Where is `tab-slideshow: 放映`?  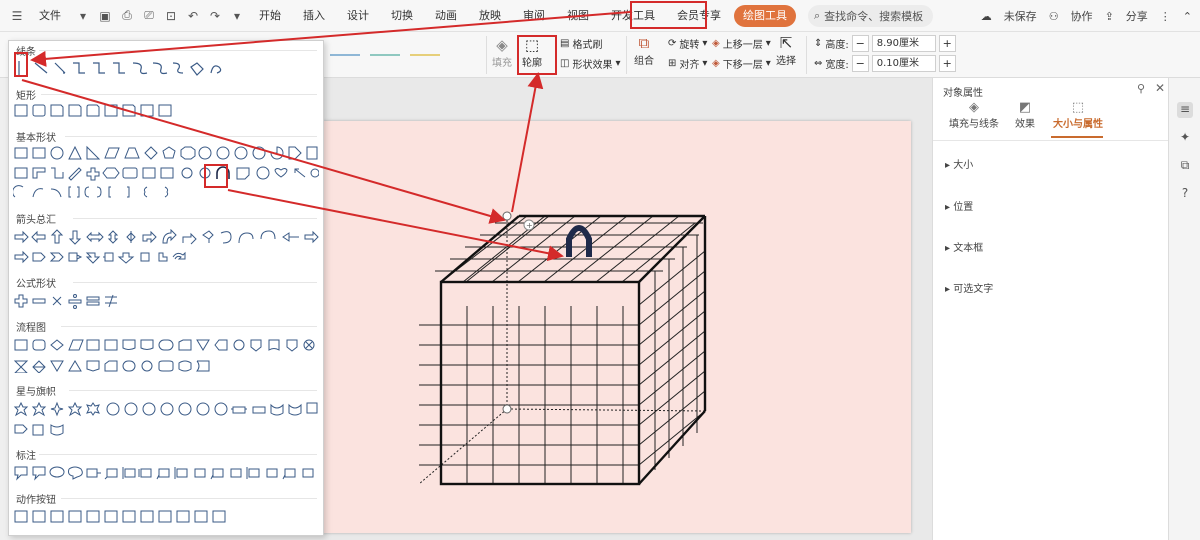 tab-slideshow: 放映 is located at coordinates (490, 16).